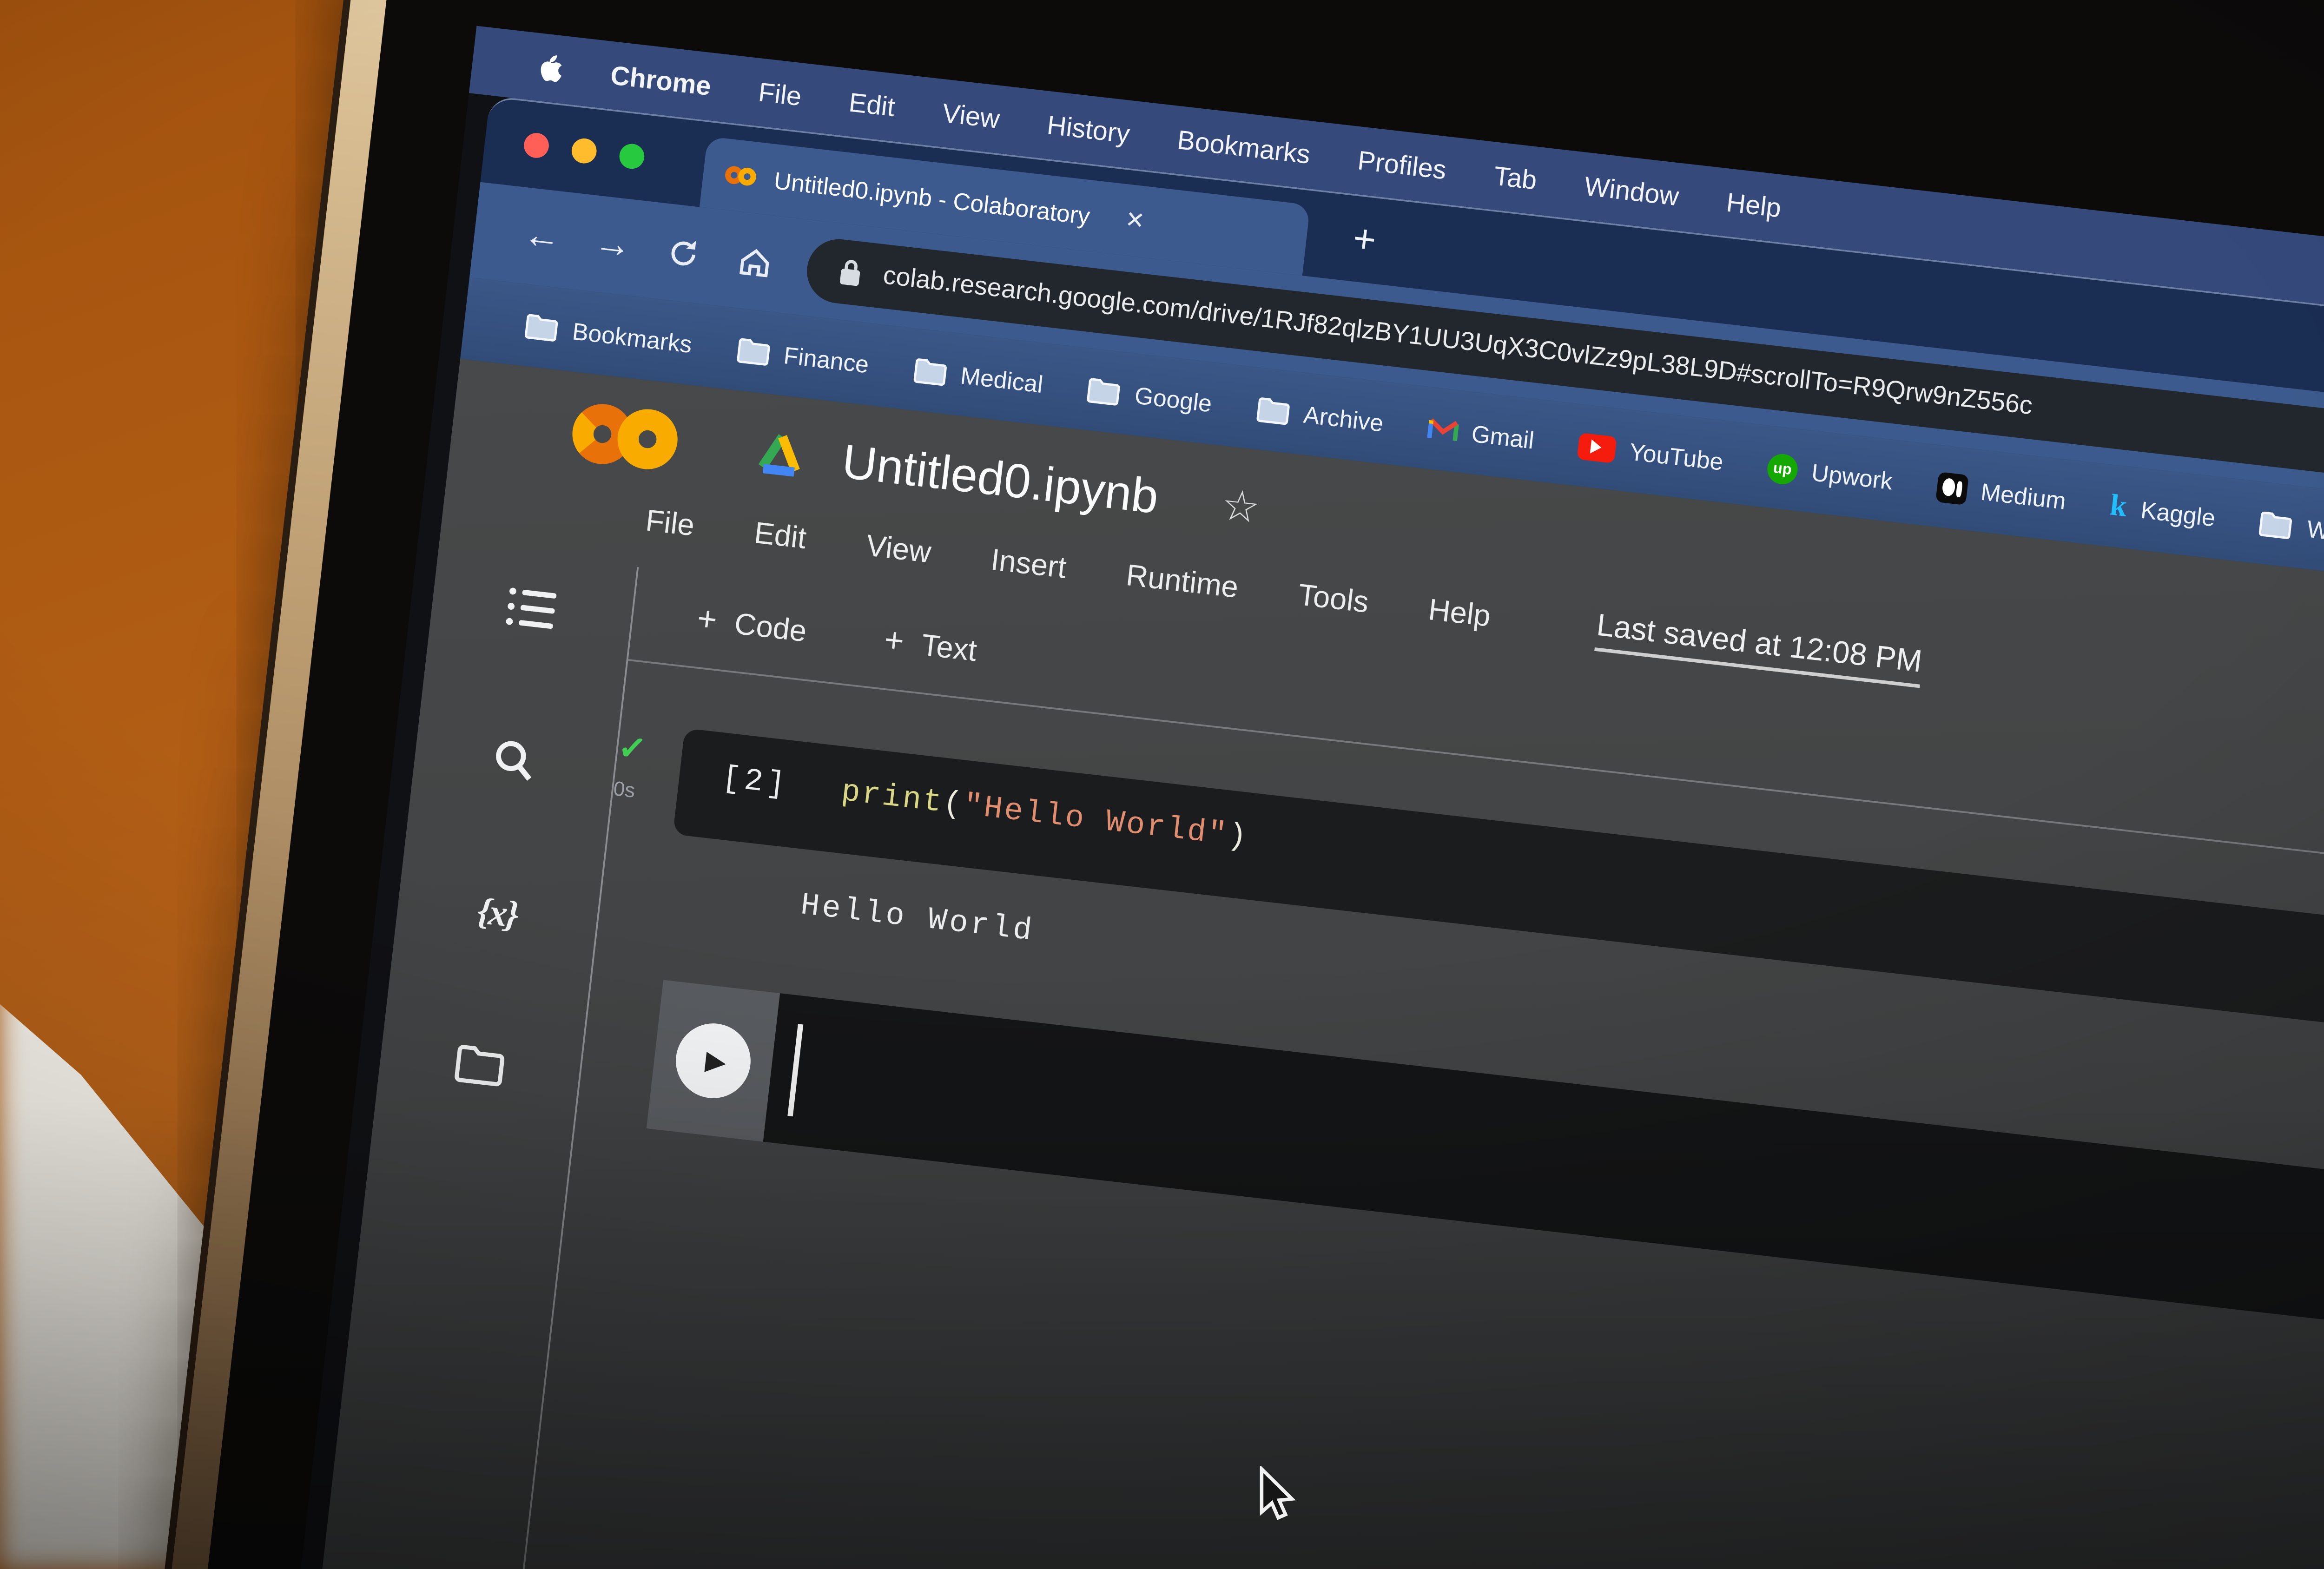  I want to click on medium-icon, so click(1952, 488).